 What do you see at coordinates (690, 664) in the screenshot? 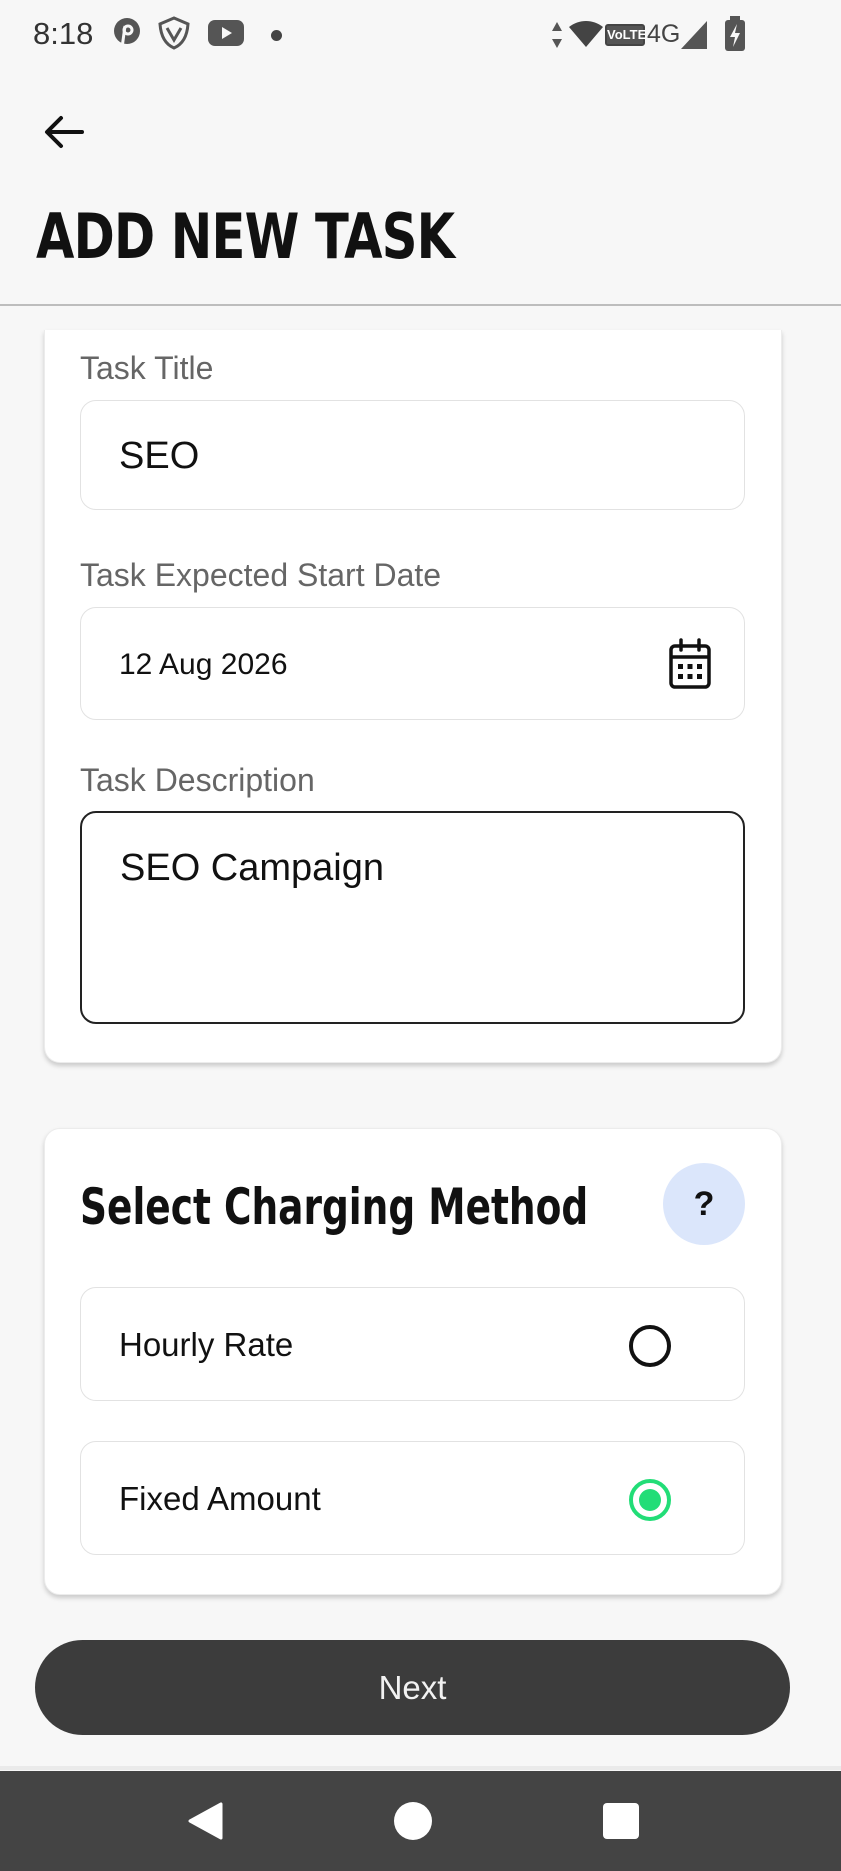
I see `calendar-icon` at bounding box center [690, 664].